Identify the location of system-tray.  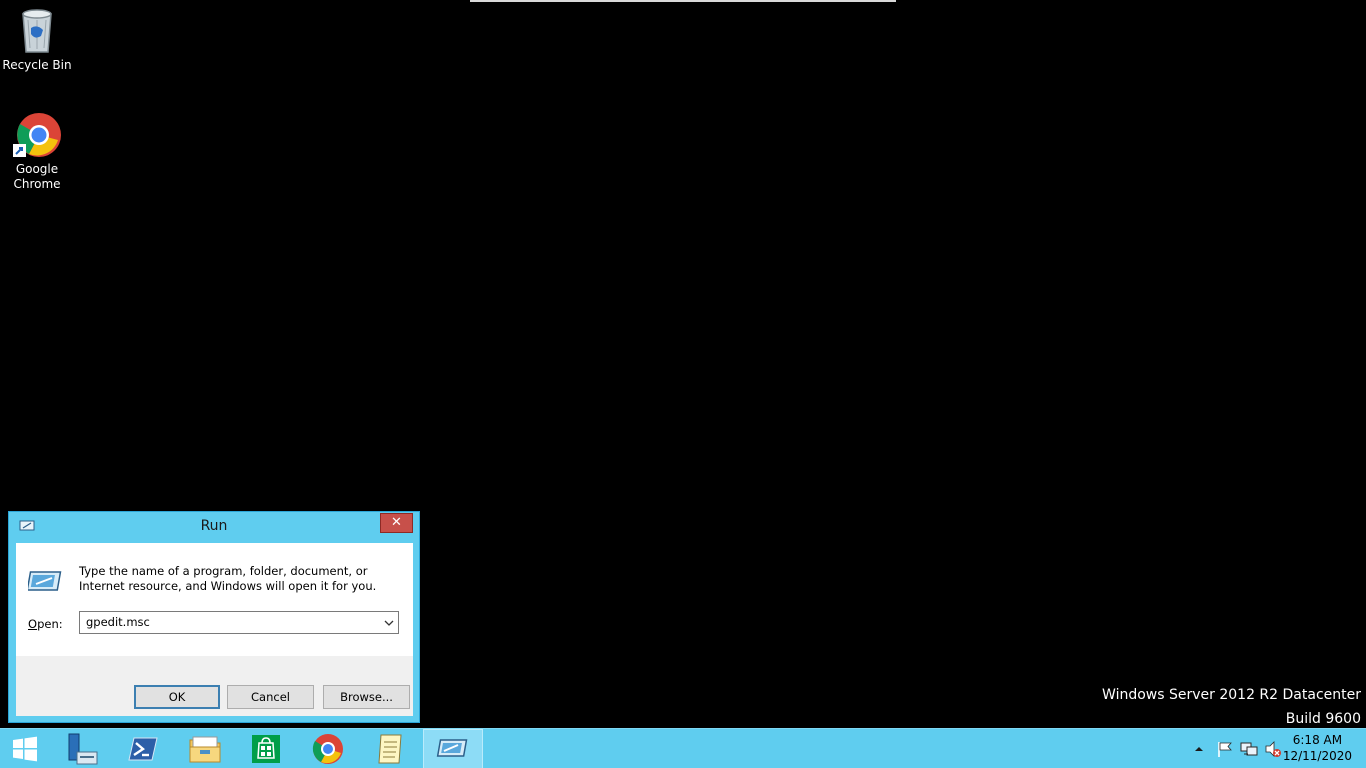
(1237, 748).